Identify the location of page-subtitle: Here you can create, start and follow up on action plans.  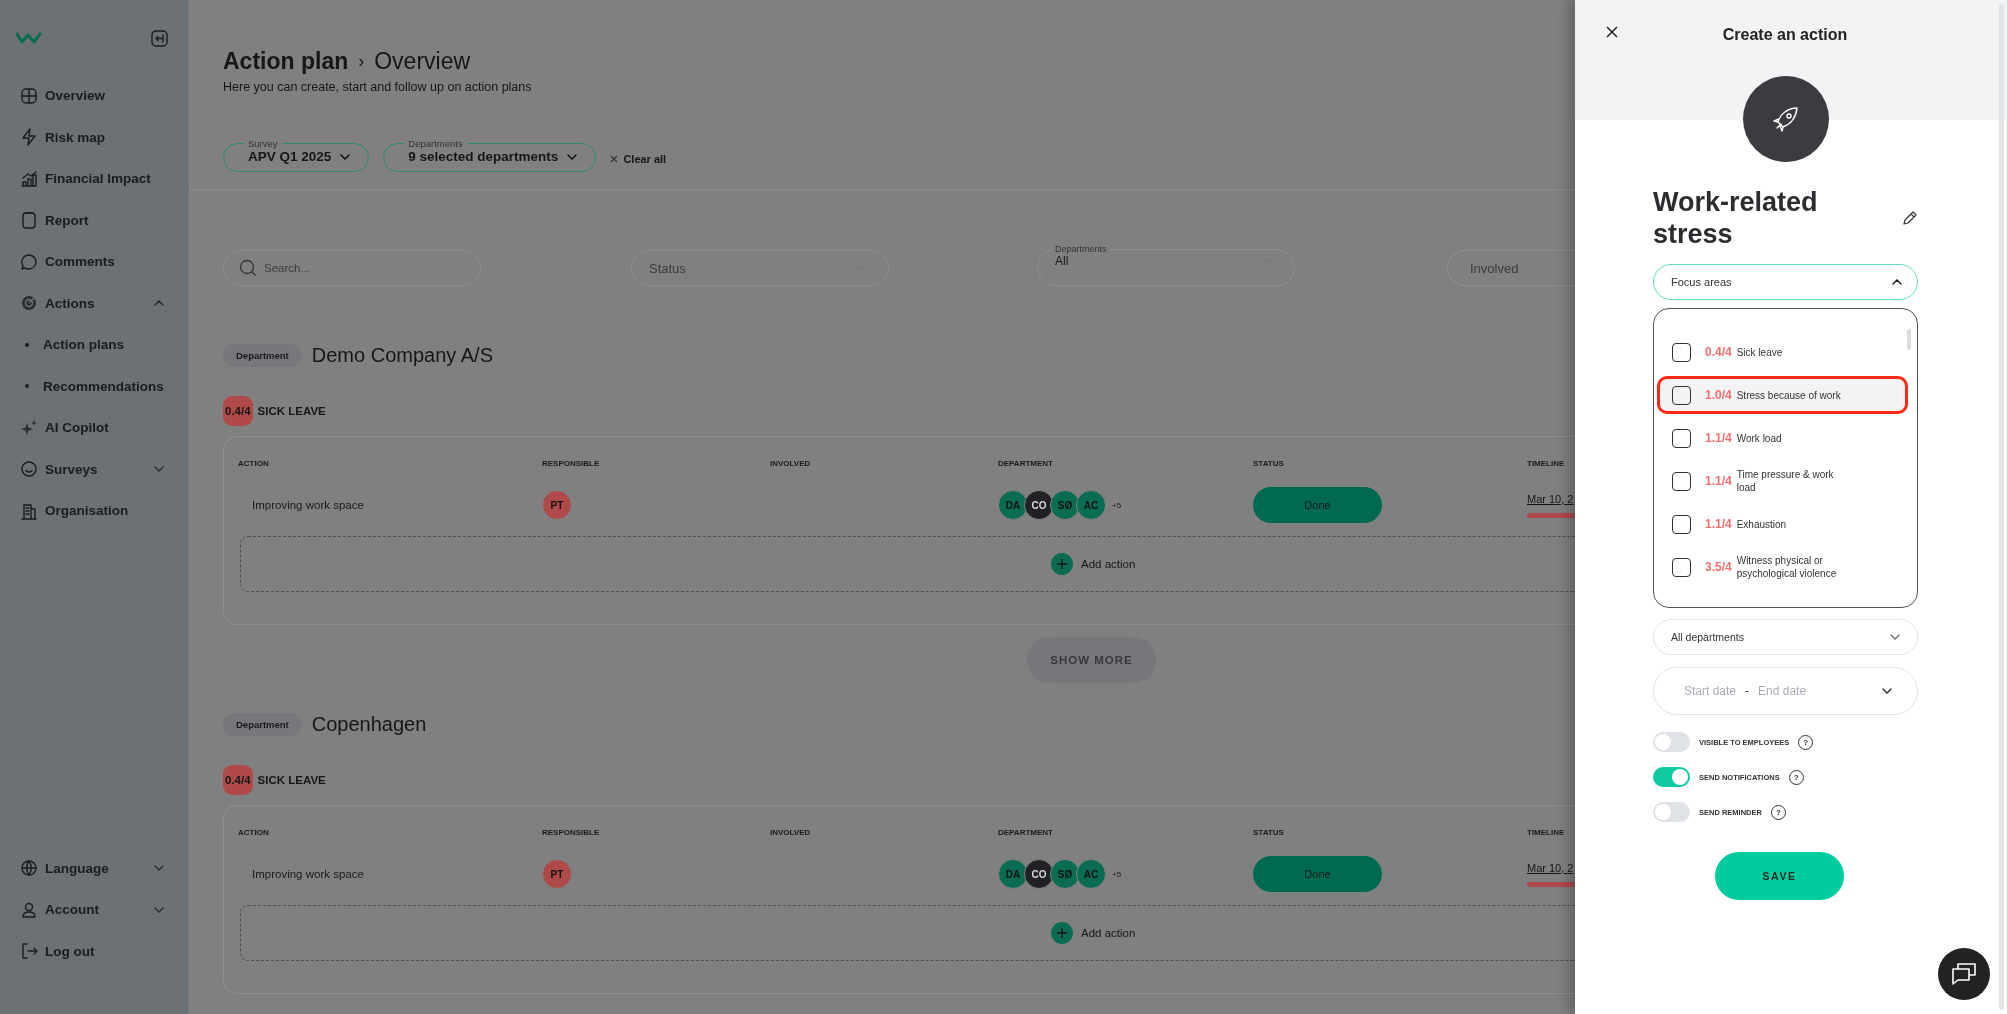
(378, 87).